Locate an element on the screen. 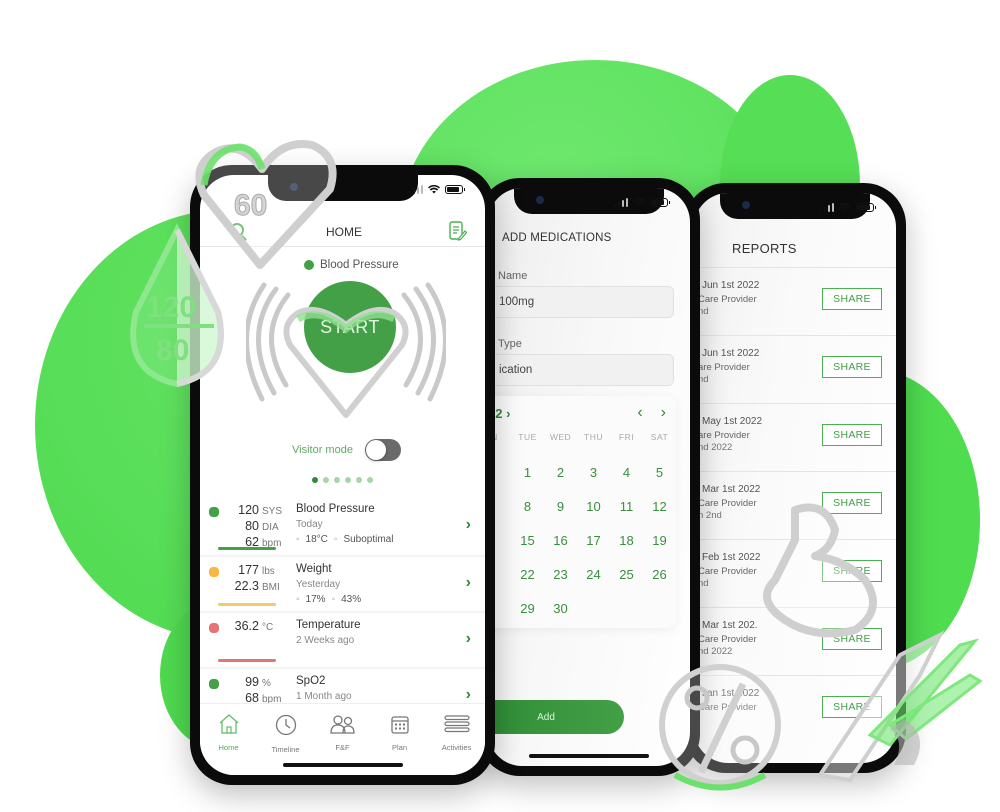  report-date: Feb 1st 2022 is located at coordinates (731, 557).